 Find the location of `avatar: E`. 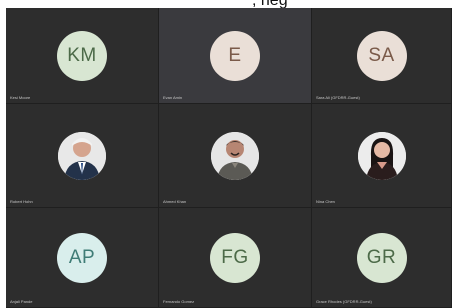

avatar: E is located at coordinates (235, 55).